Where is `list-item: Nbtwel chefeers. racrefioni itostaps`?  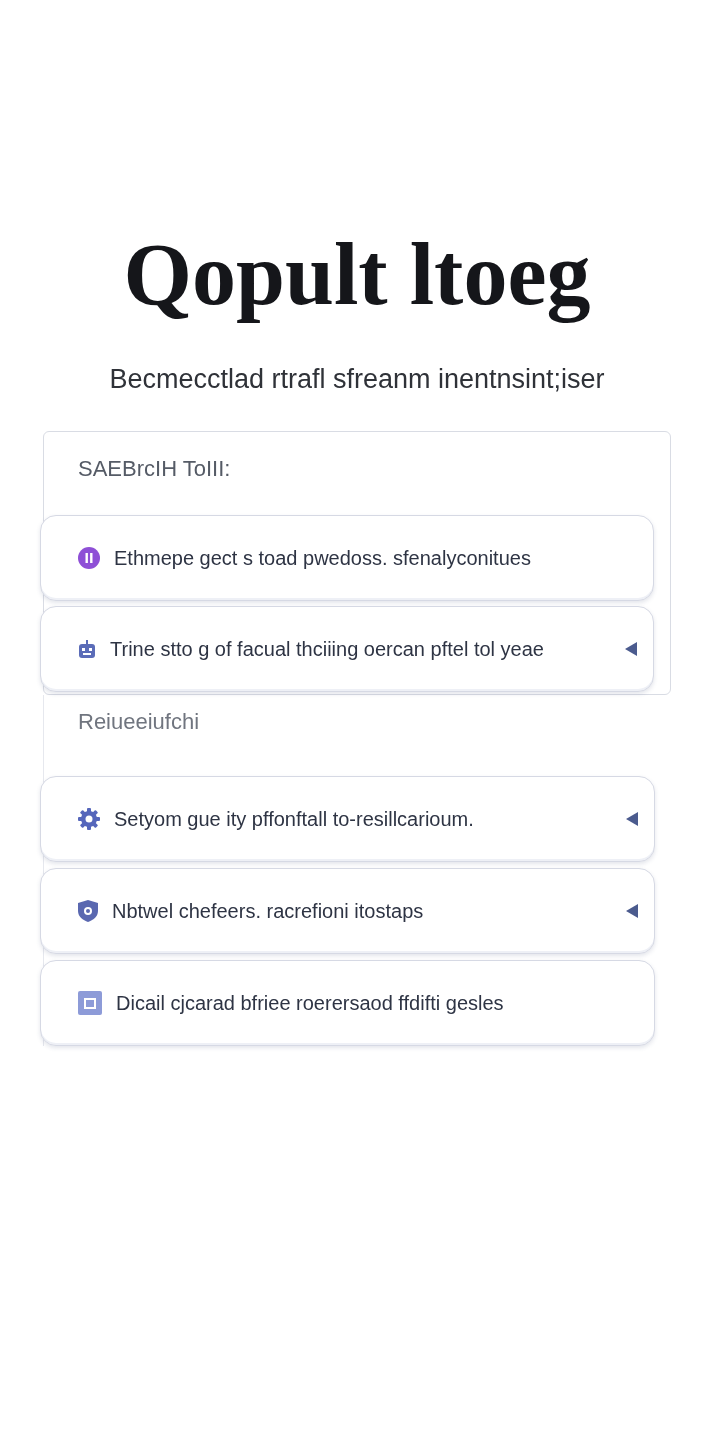
list-item: Nbtwel chefeers. racrefioni itostaps is located at coordinates (347, 911).